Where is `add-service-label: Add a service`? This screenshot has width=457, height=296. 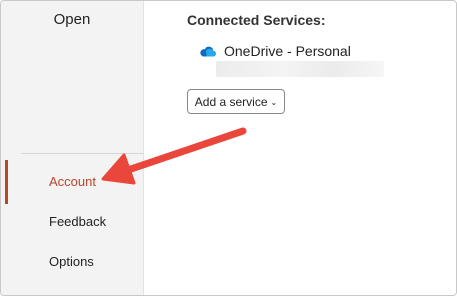
add-service-label: Add a service is located at coordinates (231, 101).